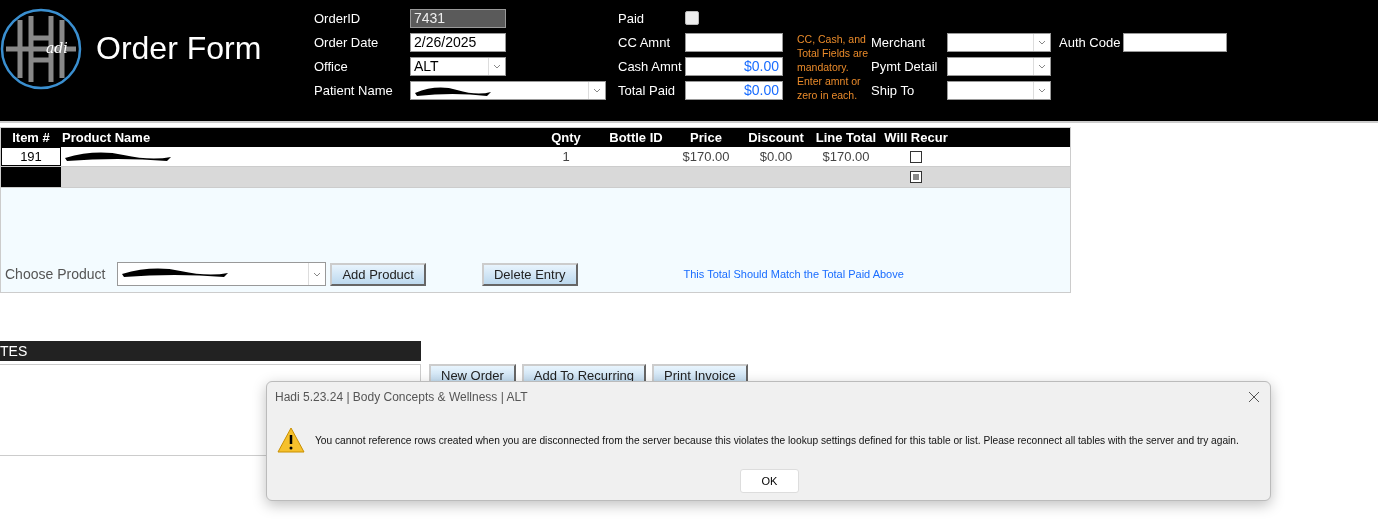  What do you see at coordinates (1090, 42) in the screenshot?
I see `field-label: Auth Code` at bounding box center [1090, 42].